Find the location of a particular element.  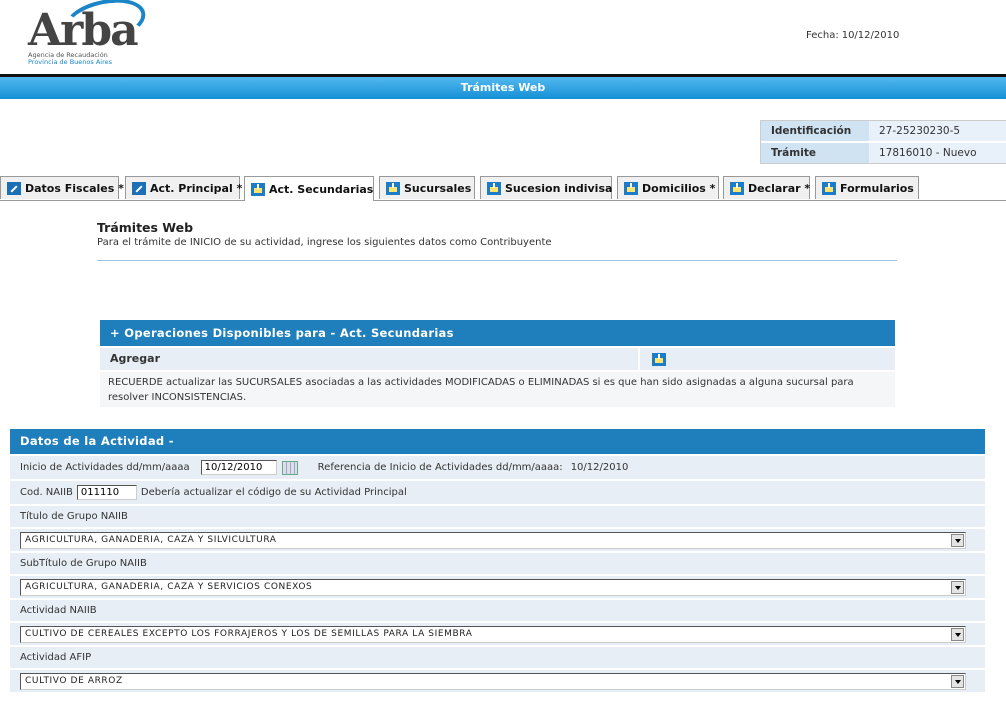

tab-formularios: Formularios is located at coordinates (867, 187).